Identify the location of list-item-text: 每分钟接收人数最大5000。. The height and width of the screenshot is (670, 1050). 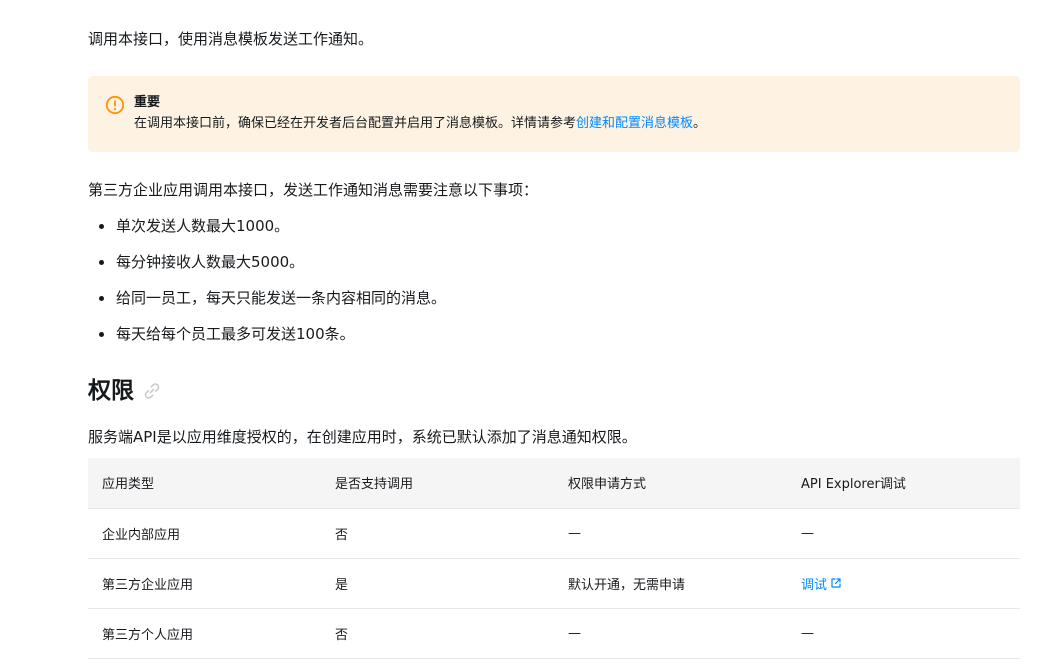
(210, 262).